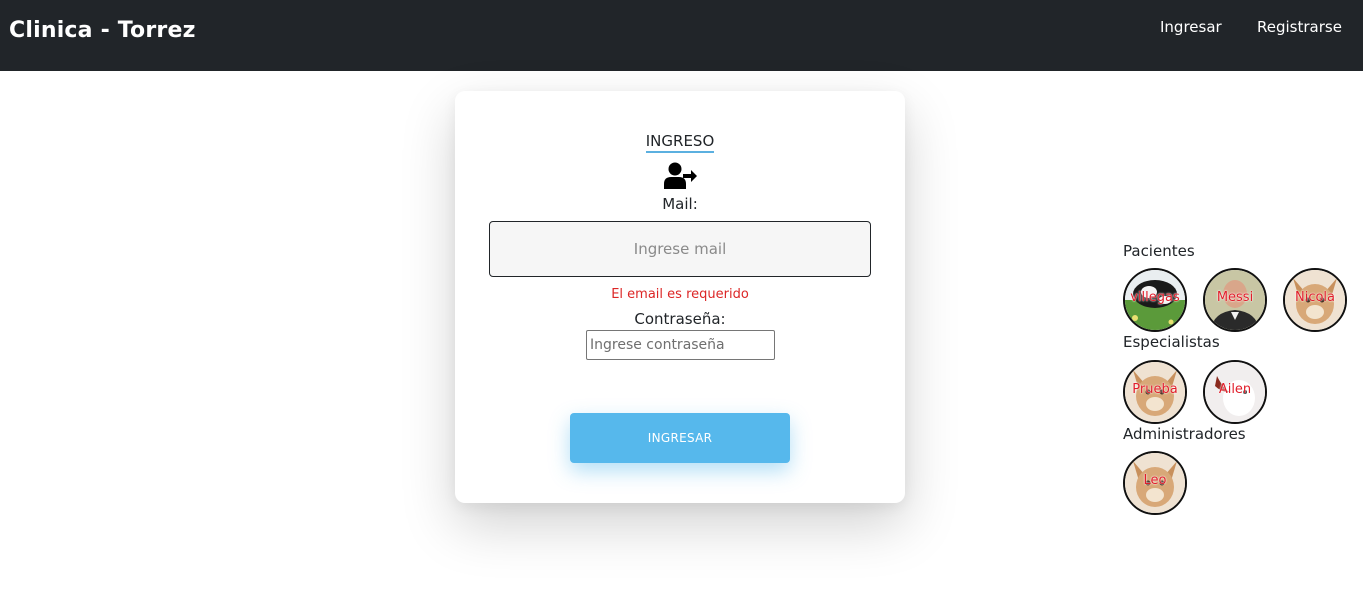  I want to click on avatar-name: Leo, so click(1155, 480).